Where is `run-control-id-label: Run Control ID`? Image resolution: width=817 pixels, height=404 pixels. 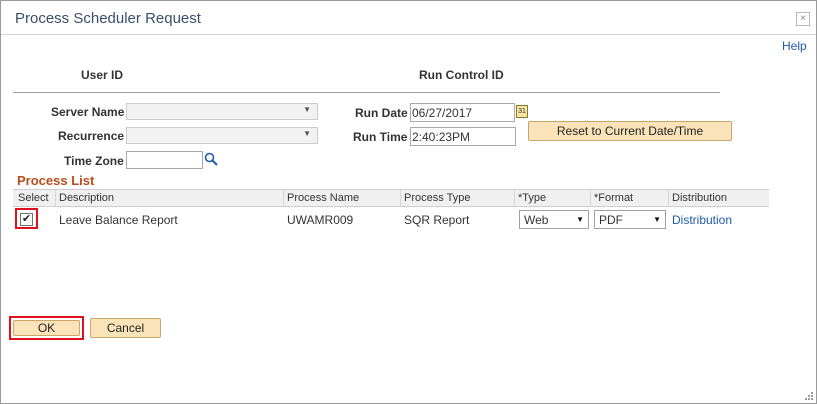 run-control-id-label: Run Control ID is located at coordinates (461, 75).